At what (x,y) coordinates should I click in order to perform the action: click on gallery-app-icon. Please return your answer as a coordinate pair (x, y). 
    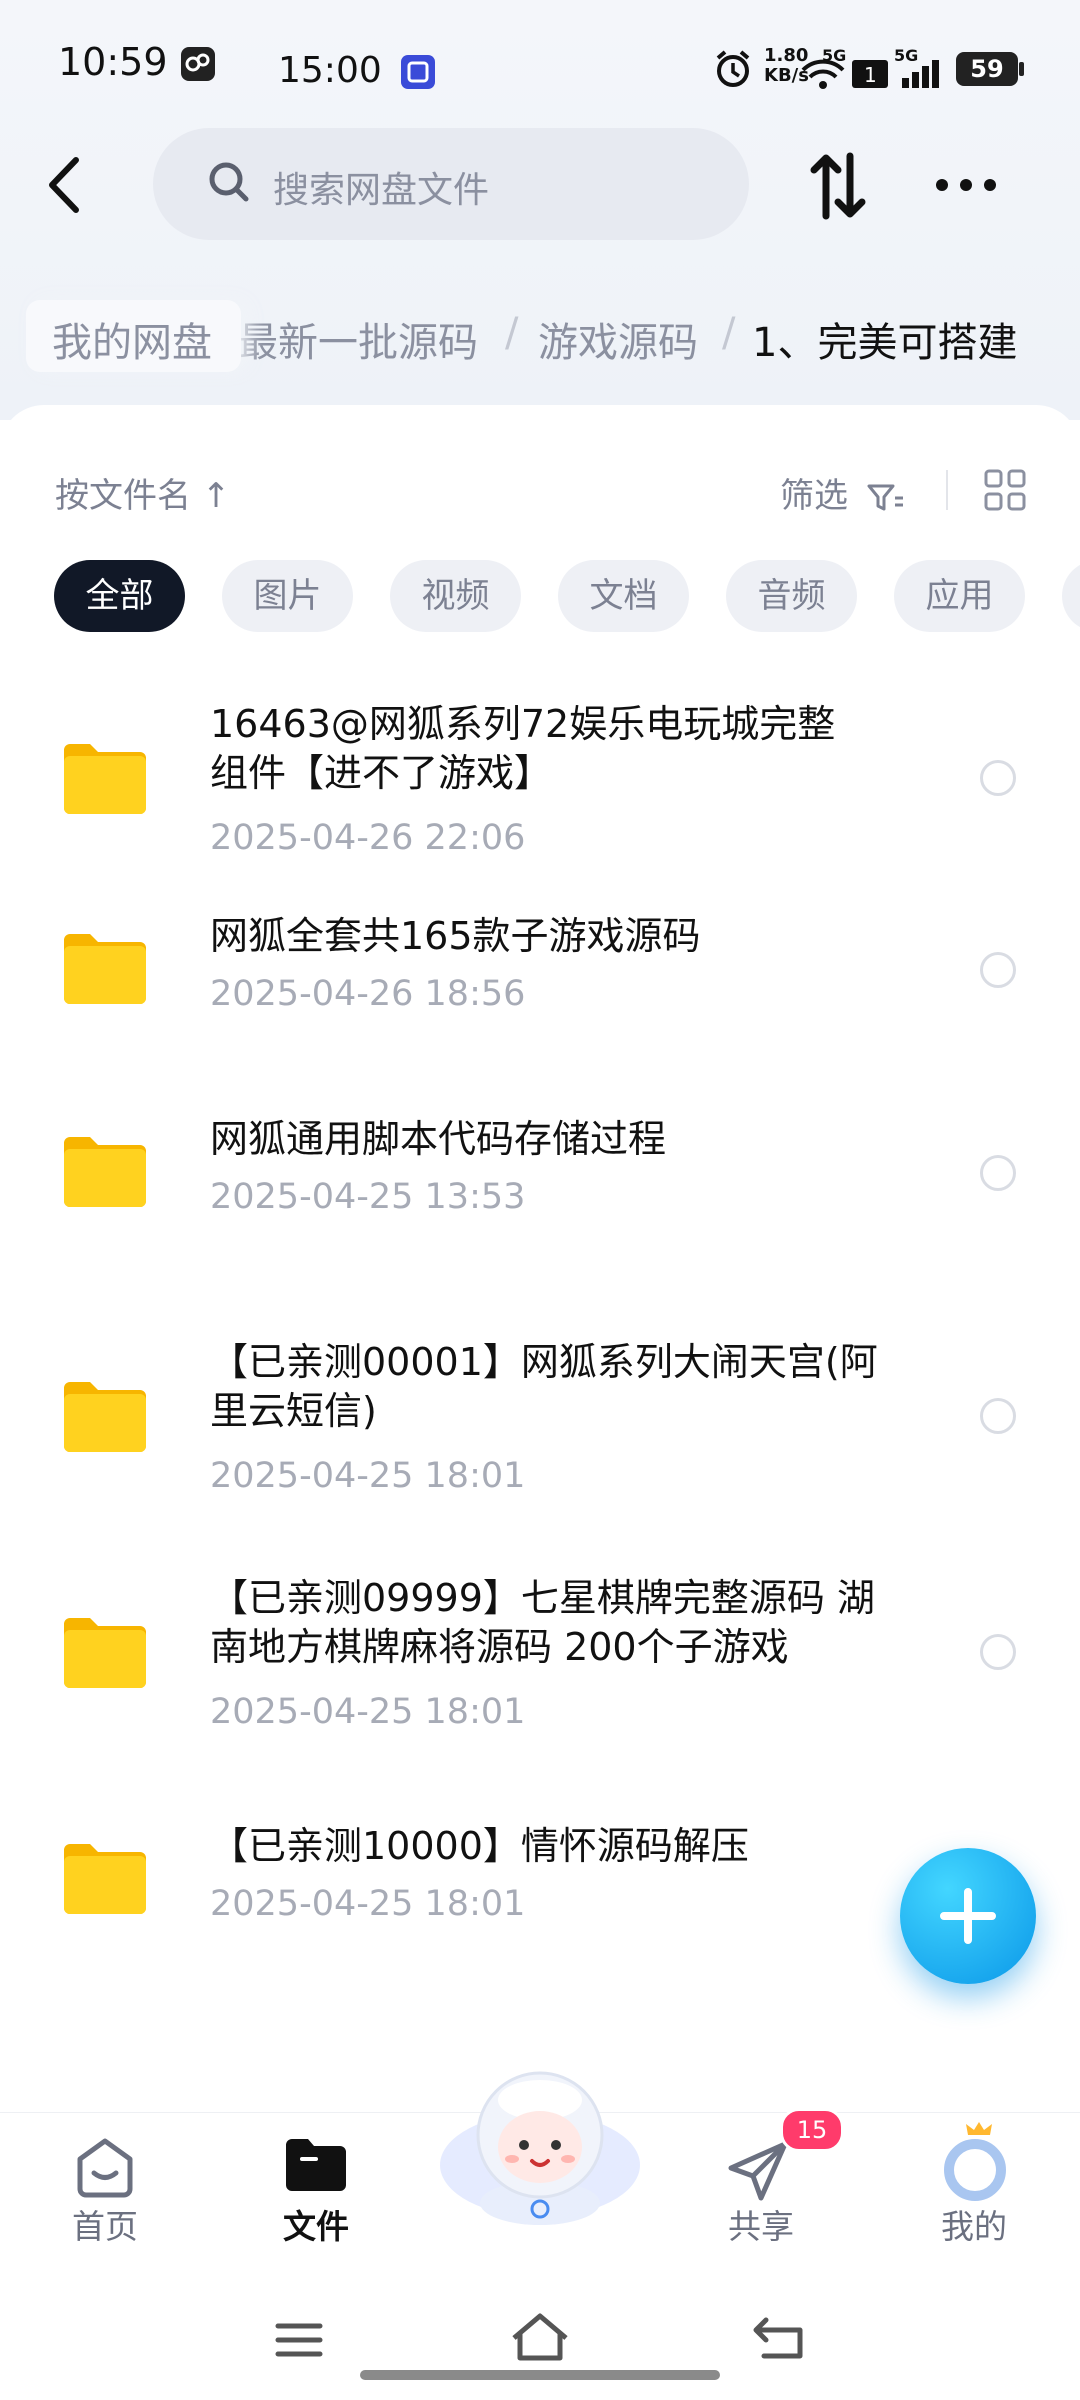
    Looking at the image, I should click on (198, 64).